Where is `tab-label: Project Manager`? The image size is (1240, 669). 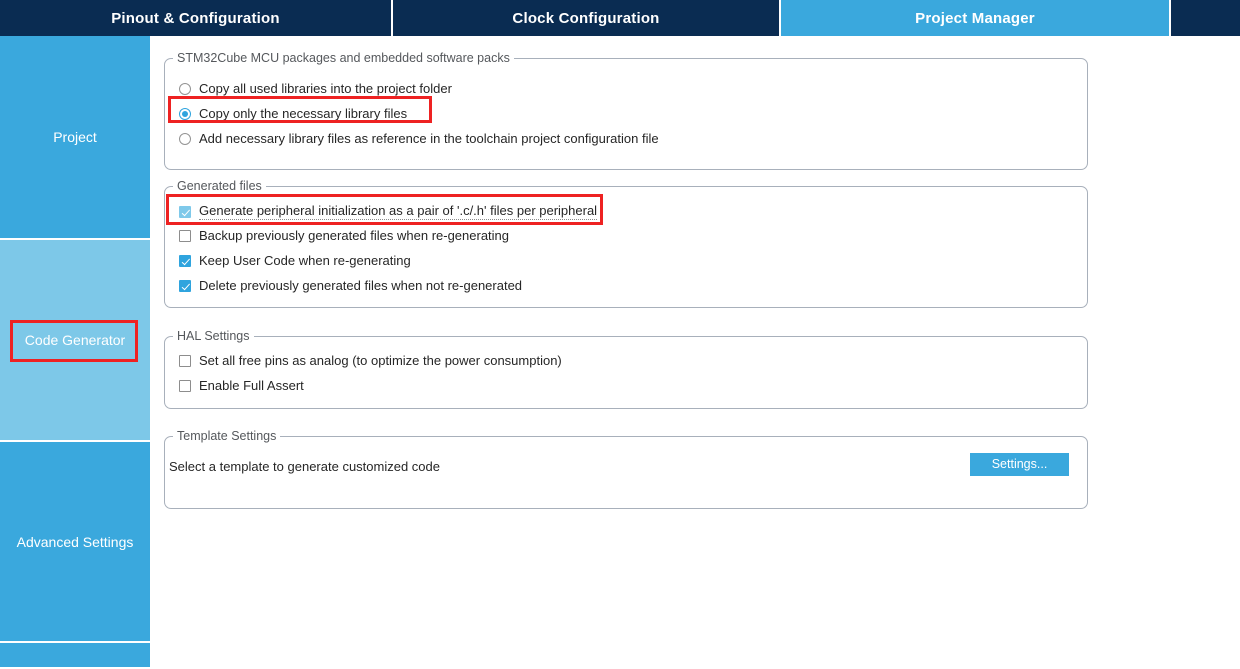
tab-label: Project Manager is located at coordinates (975, 18).